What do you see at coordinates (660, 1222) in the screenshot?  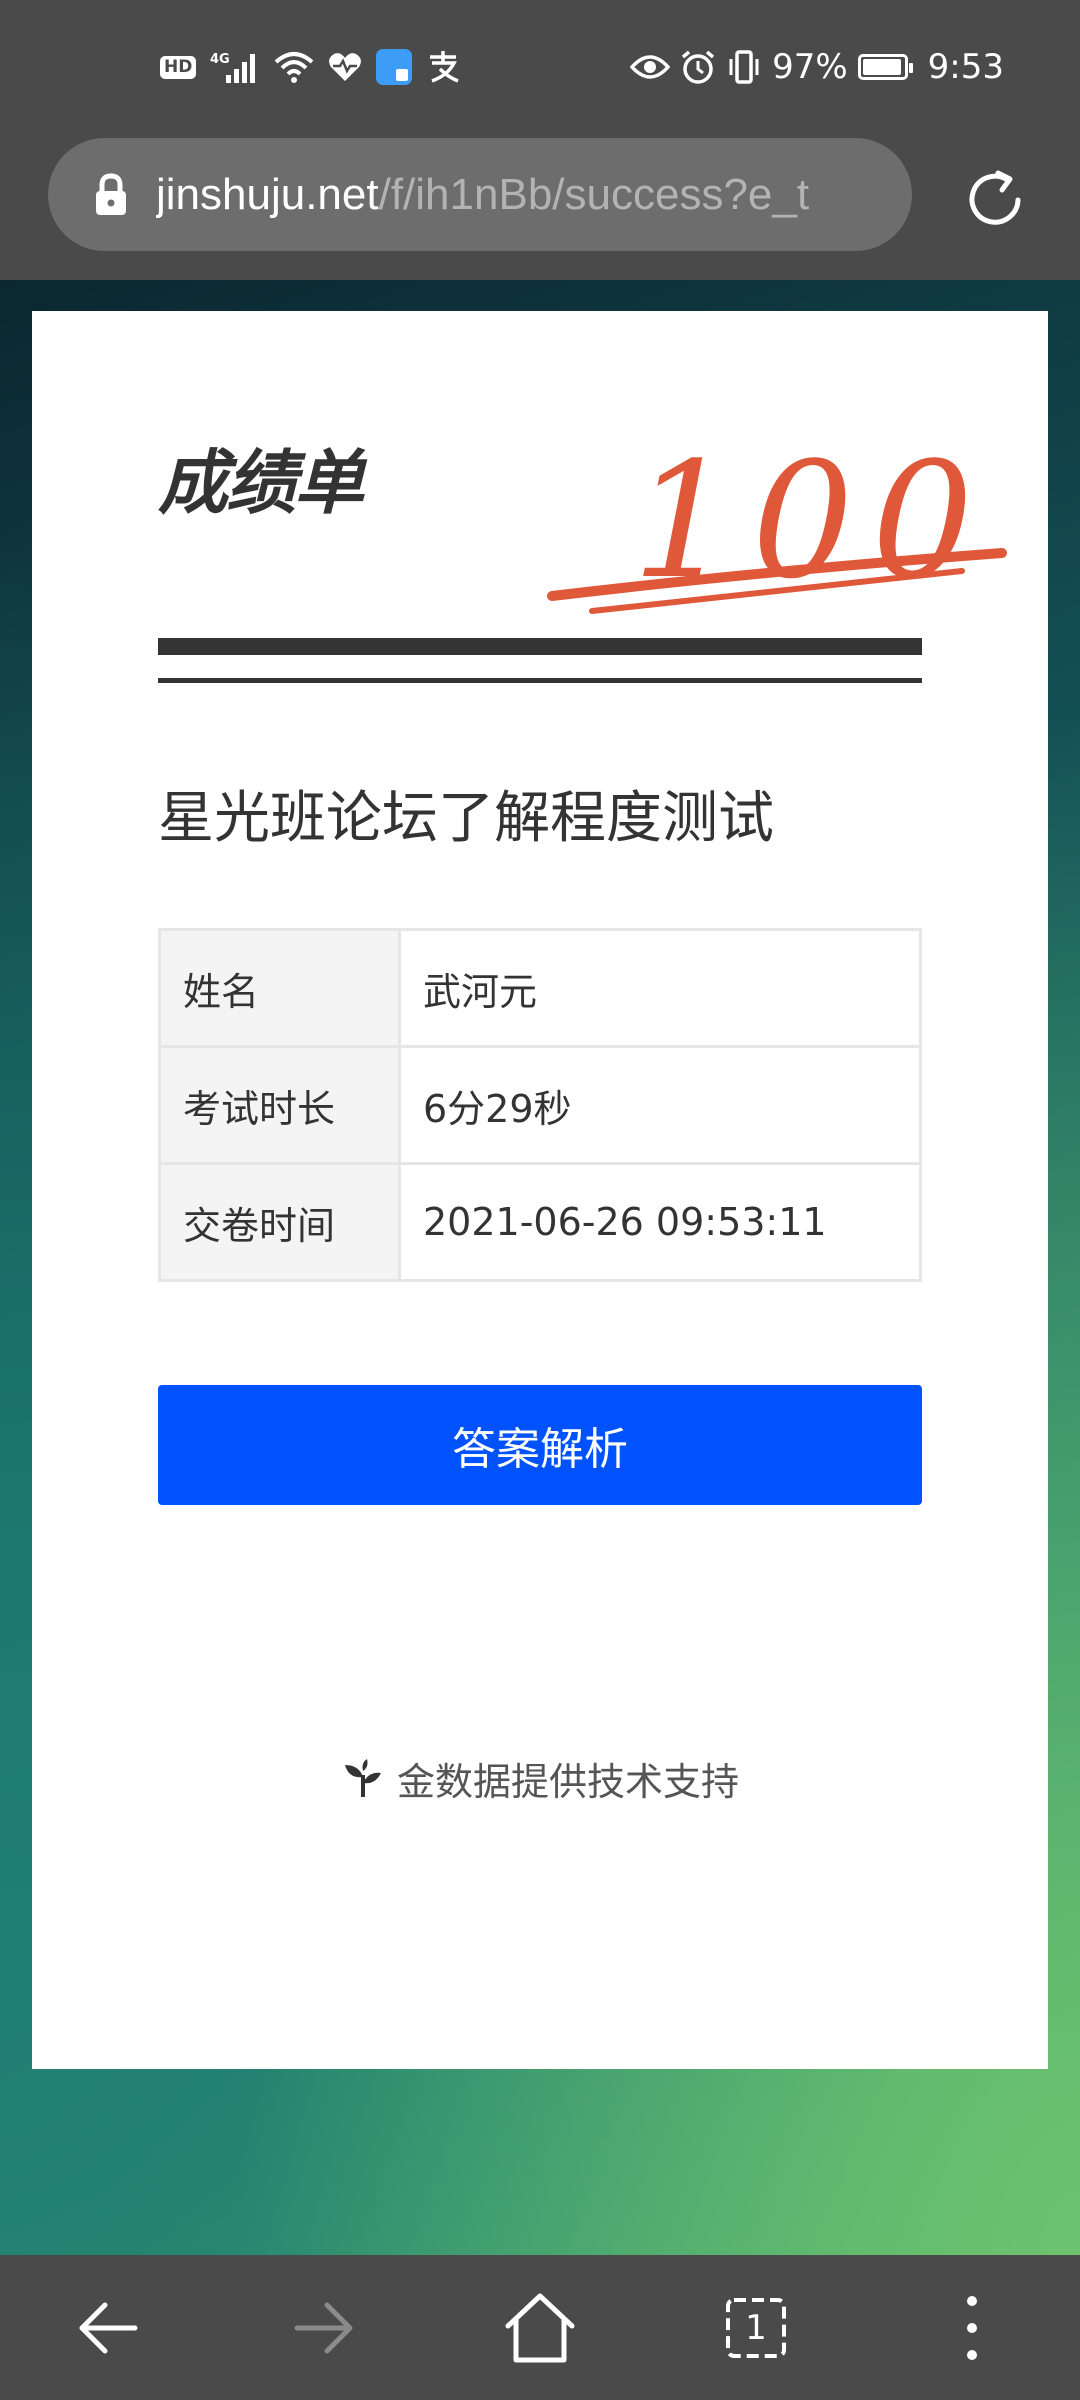 I see `row-value: 2021-06-26 09:53:11` at bounding box center [660, 1222].